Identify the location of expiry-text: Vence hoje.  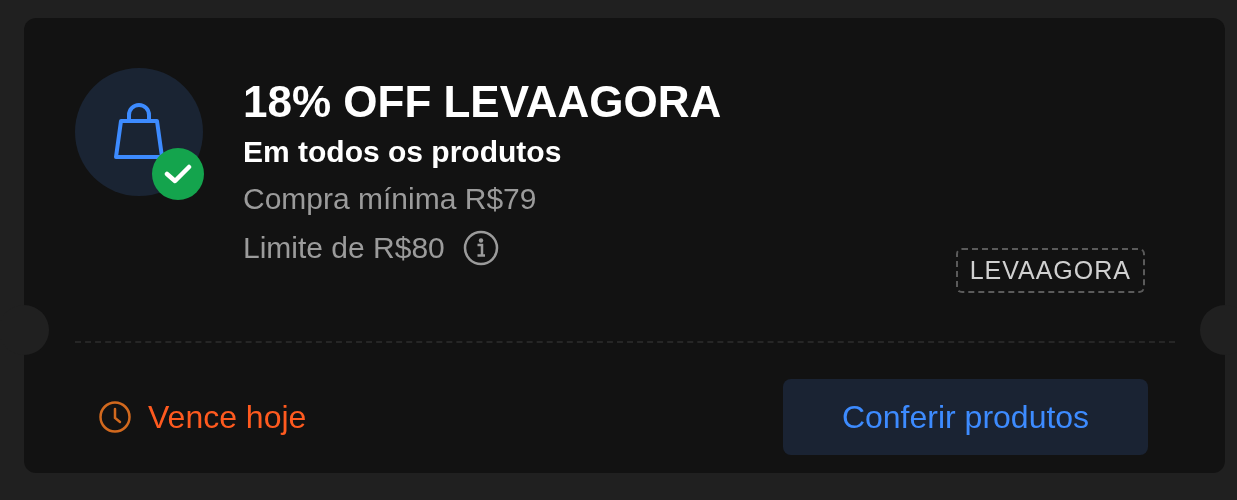
(227, 417).